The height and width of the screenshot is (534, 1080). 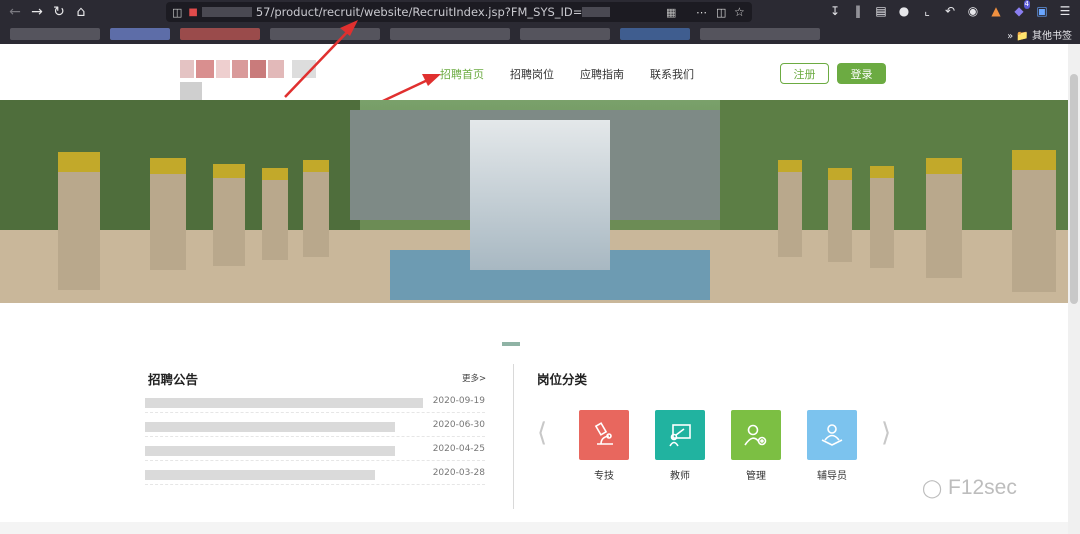 What do you see at coordinates (604, 476) in the screenshot?
I see `category-label: 专技` at bounding box center [604, 476].